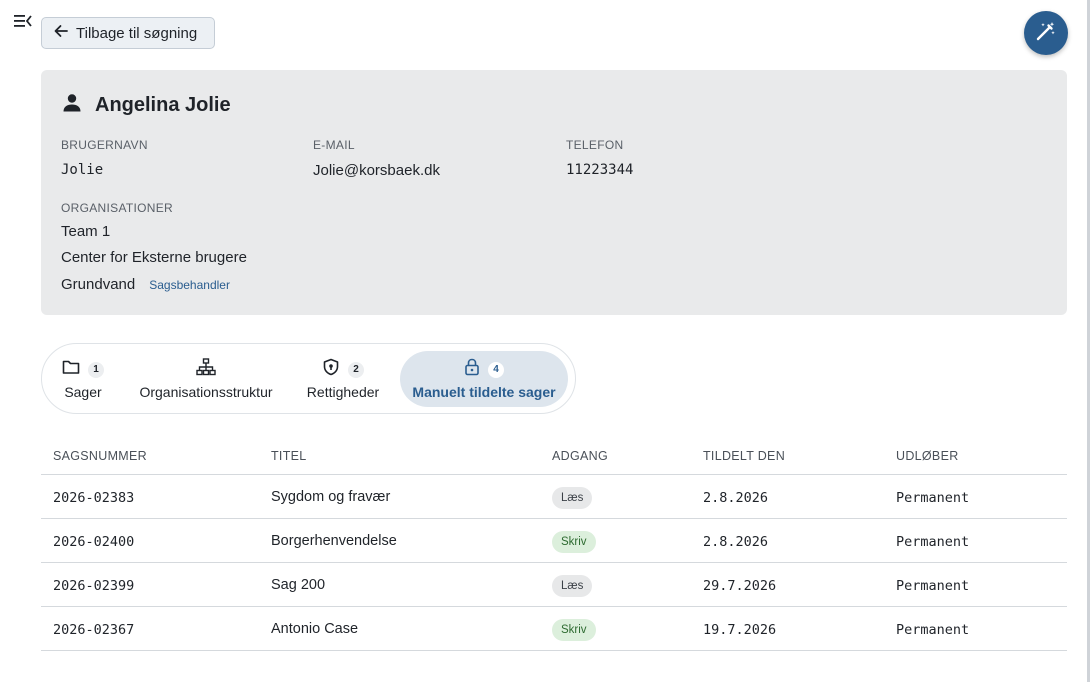 The image size is (1090, 682). I want to click on organization-item: Center for Eksterne brugere, so click(154, 257).